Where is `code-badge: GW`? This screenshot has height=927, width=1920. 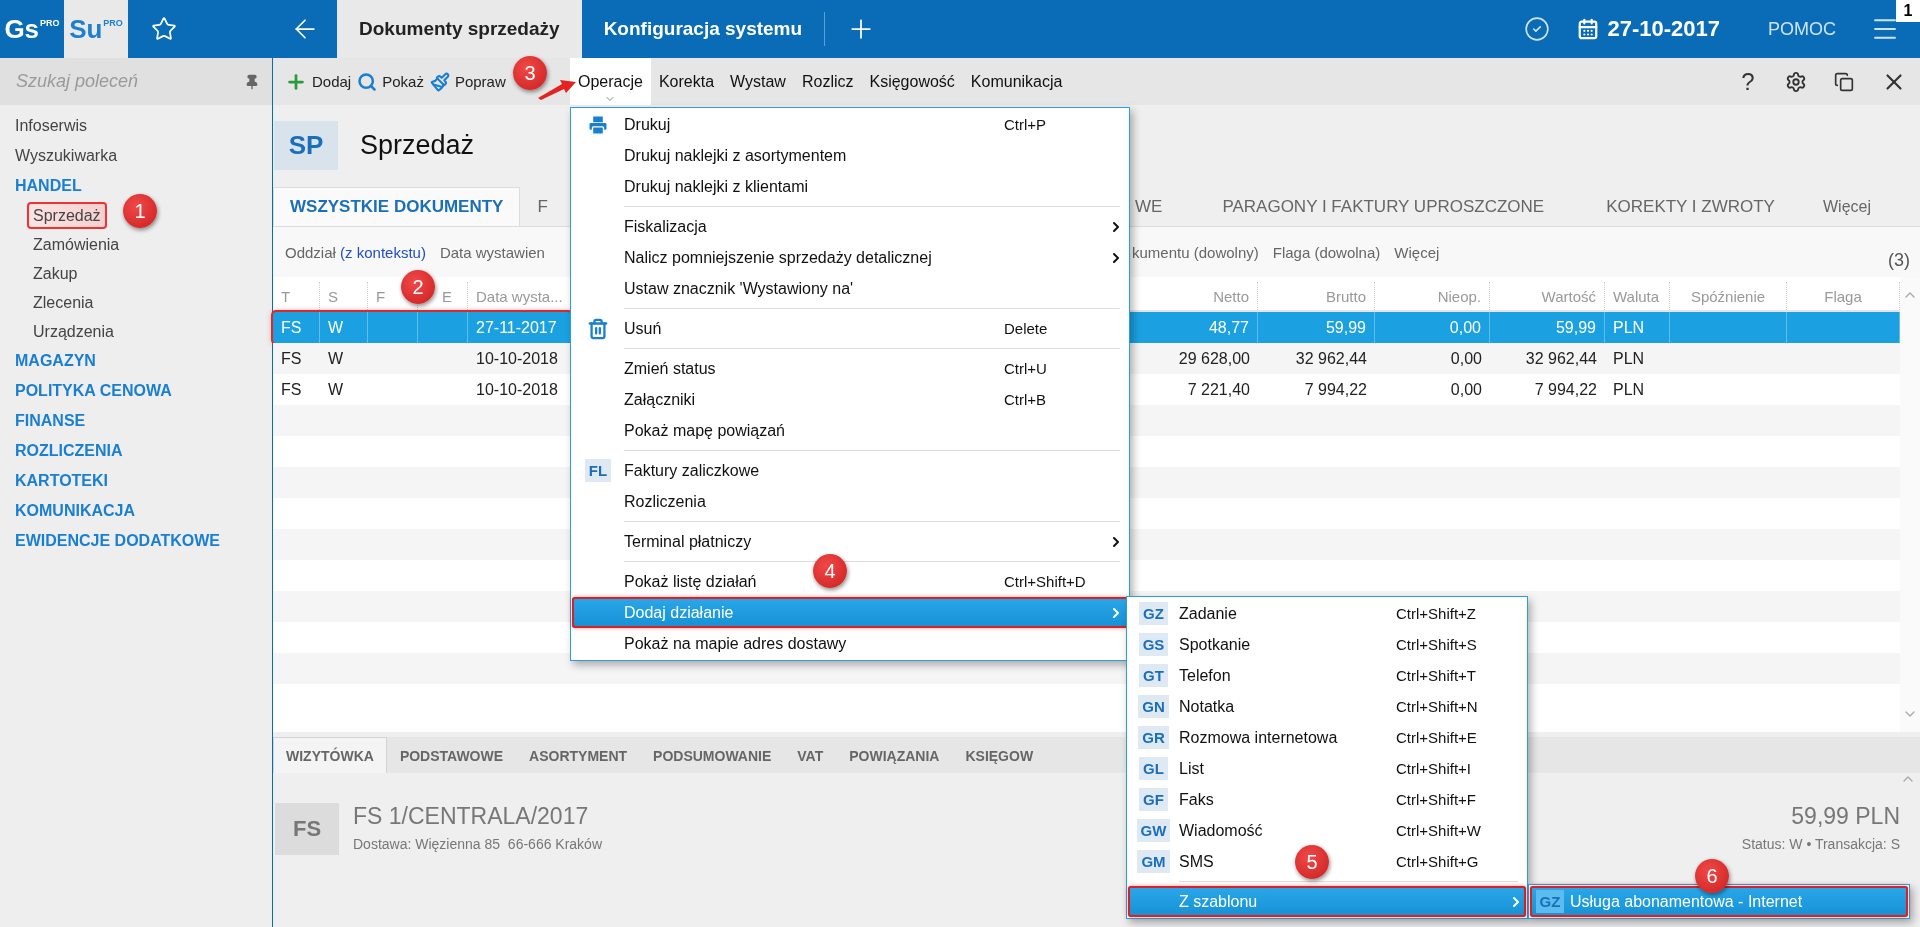
code-badge: GW is located at coordinates (1153, 830).